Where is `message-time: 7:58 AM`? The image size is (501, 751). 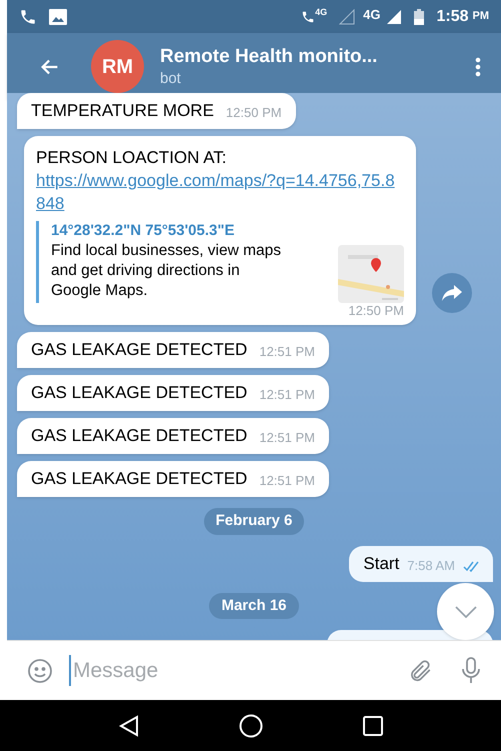 message-time: 7:58 AM is located at coordinates (431, 565).